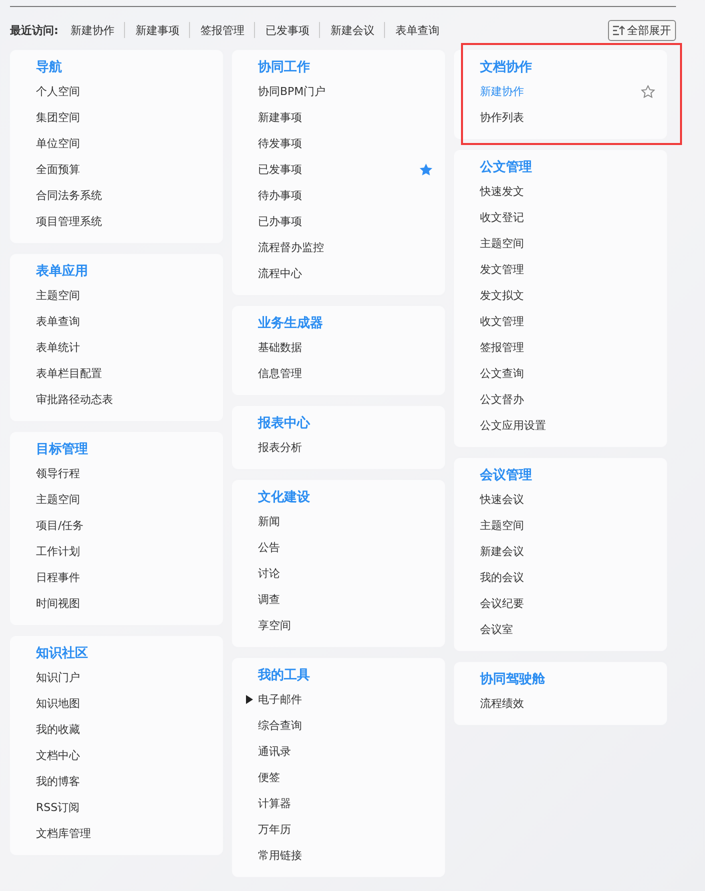  Describe the element at coordinates (502, 399) in the screenshot. I see `menu-item: 公文督办` at that location.